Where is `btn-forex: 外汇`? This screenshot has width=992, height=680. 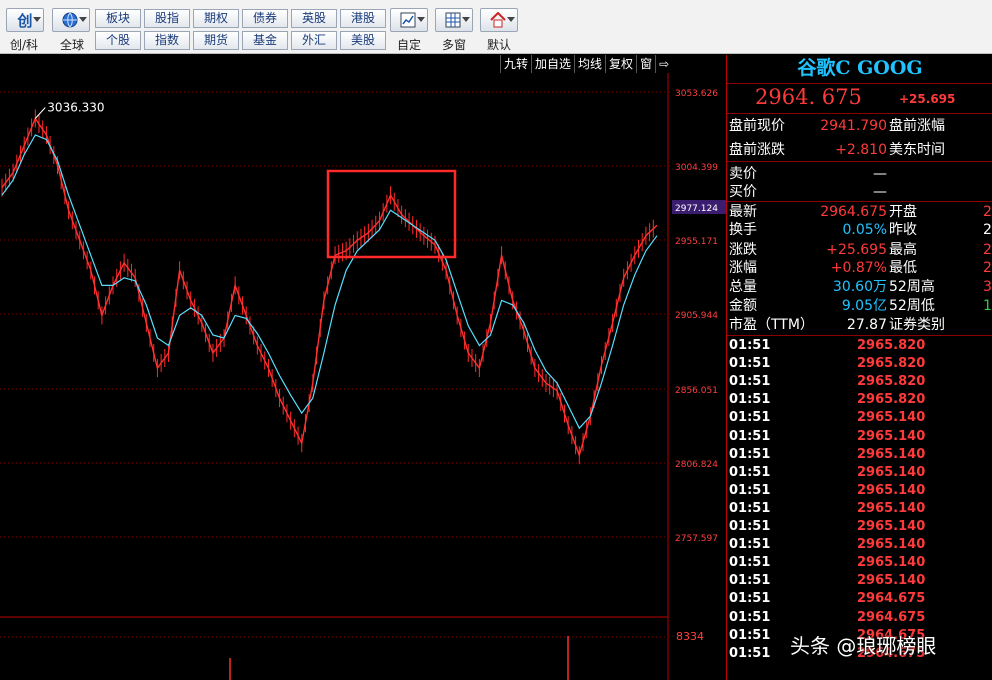
btn-forex: 外汇 is located at coordinates (314, 40).